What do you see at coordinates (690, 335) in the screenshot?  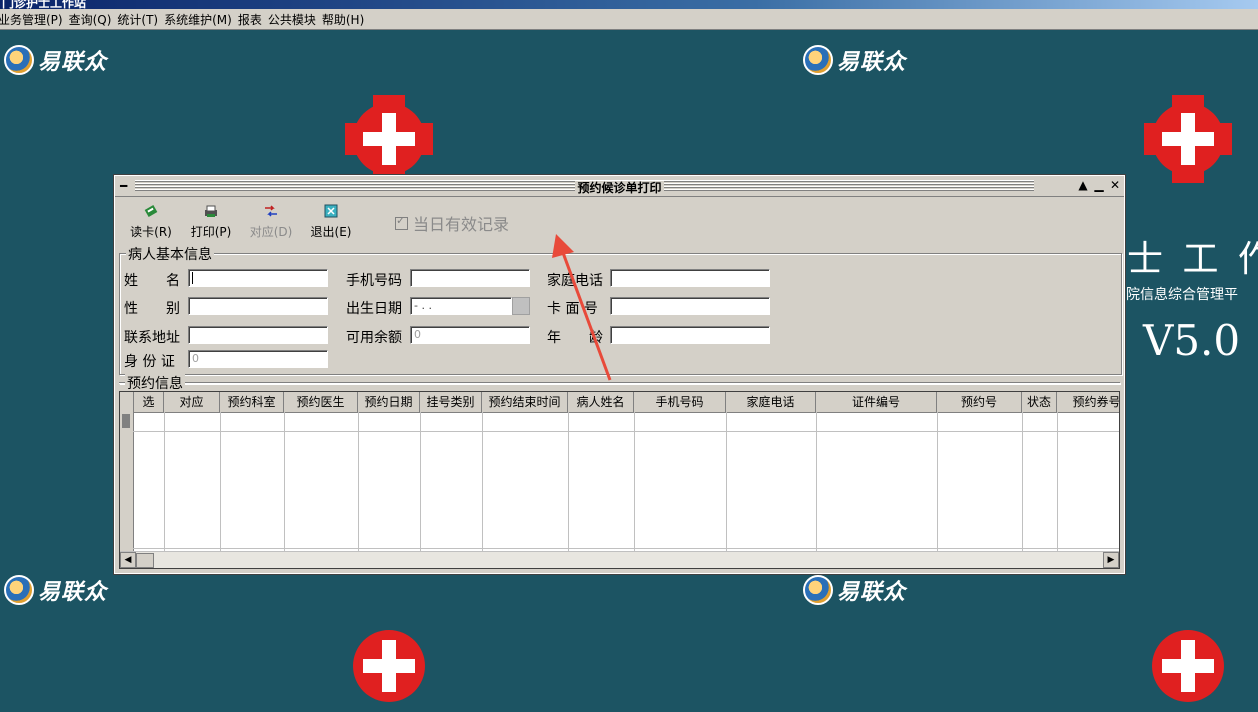 I see `age-input` at bounding box center [690, 335].